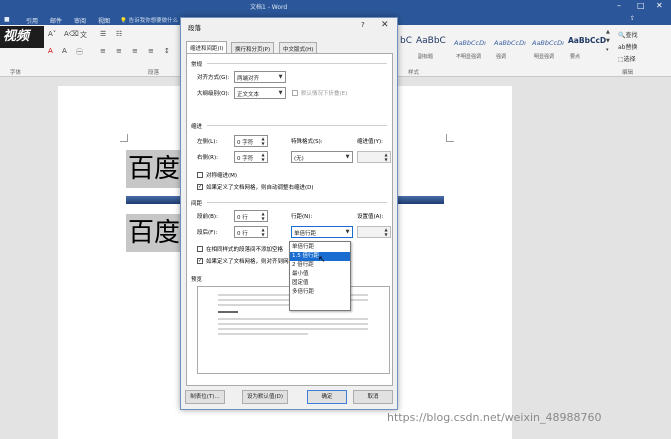 This screenshot has height=439, width=671. I want to click on ok-button: 确定, so click(327, 397).